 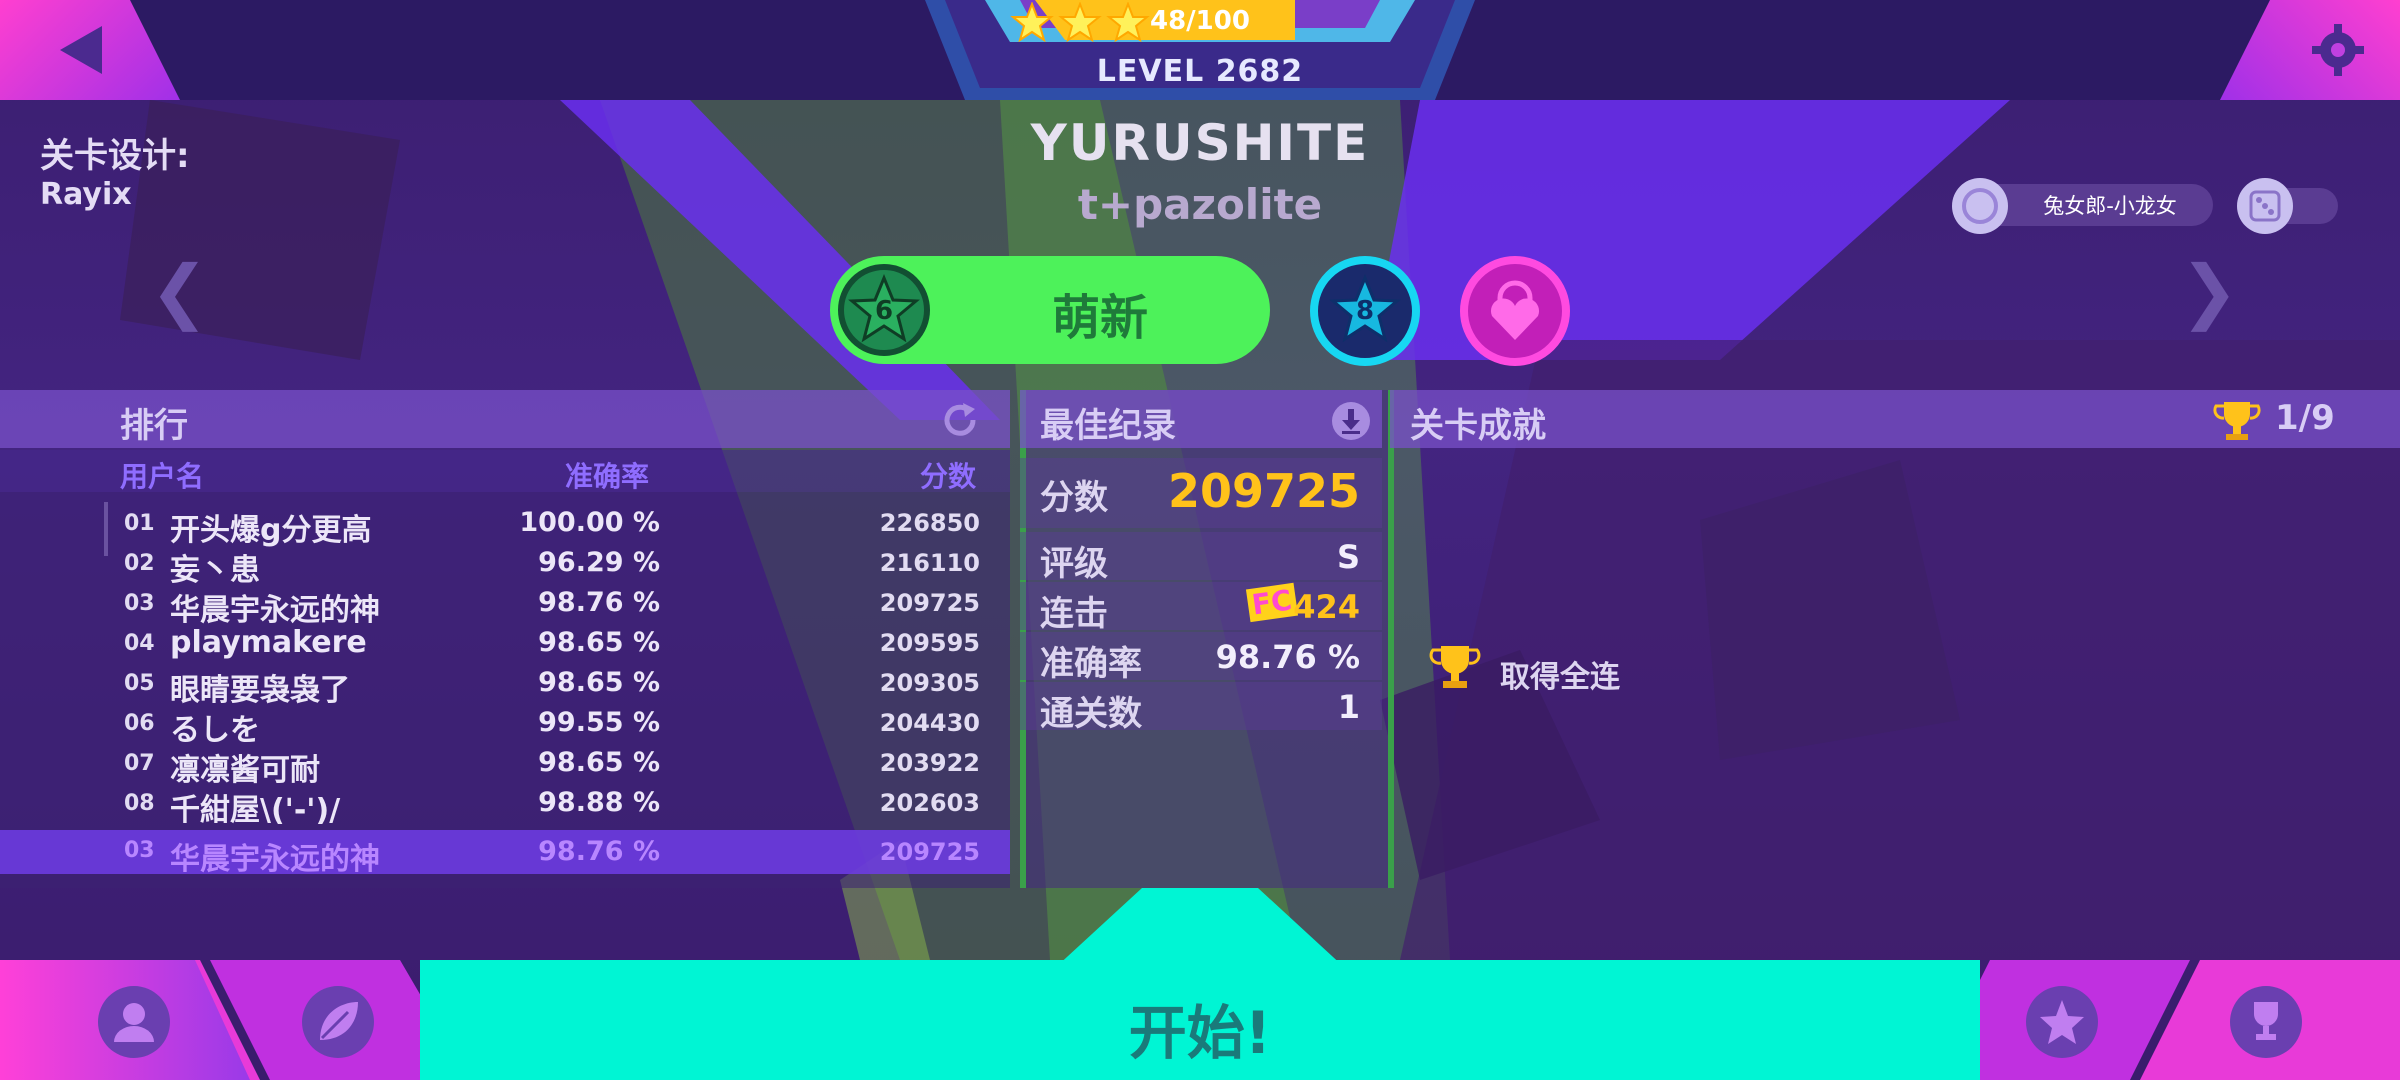 What do you see at coordinates (139, 683) in the screenshot?
I see `rank-number: 05` at bounding box center [139, 683].